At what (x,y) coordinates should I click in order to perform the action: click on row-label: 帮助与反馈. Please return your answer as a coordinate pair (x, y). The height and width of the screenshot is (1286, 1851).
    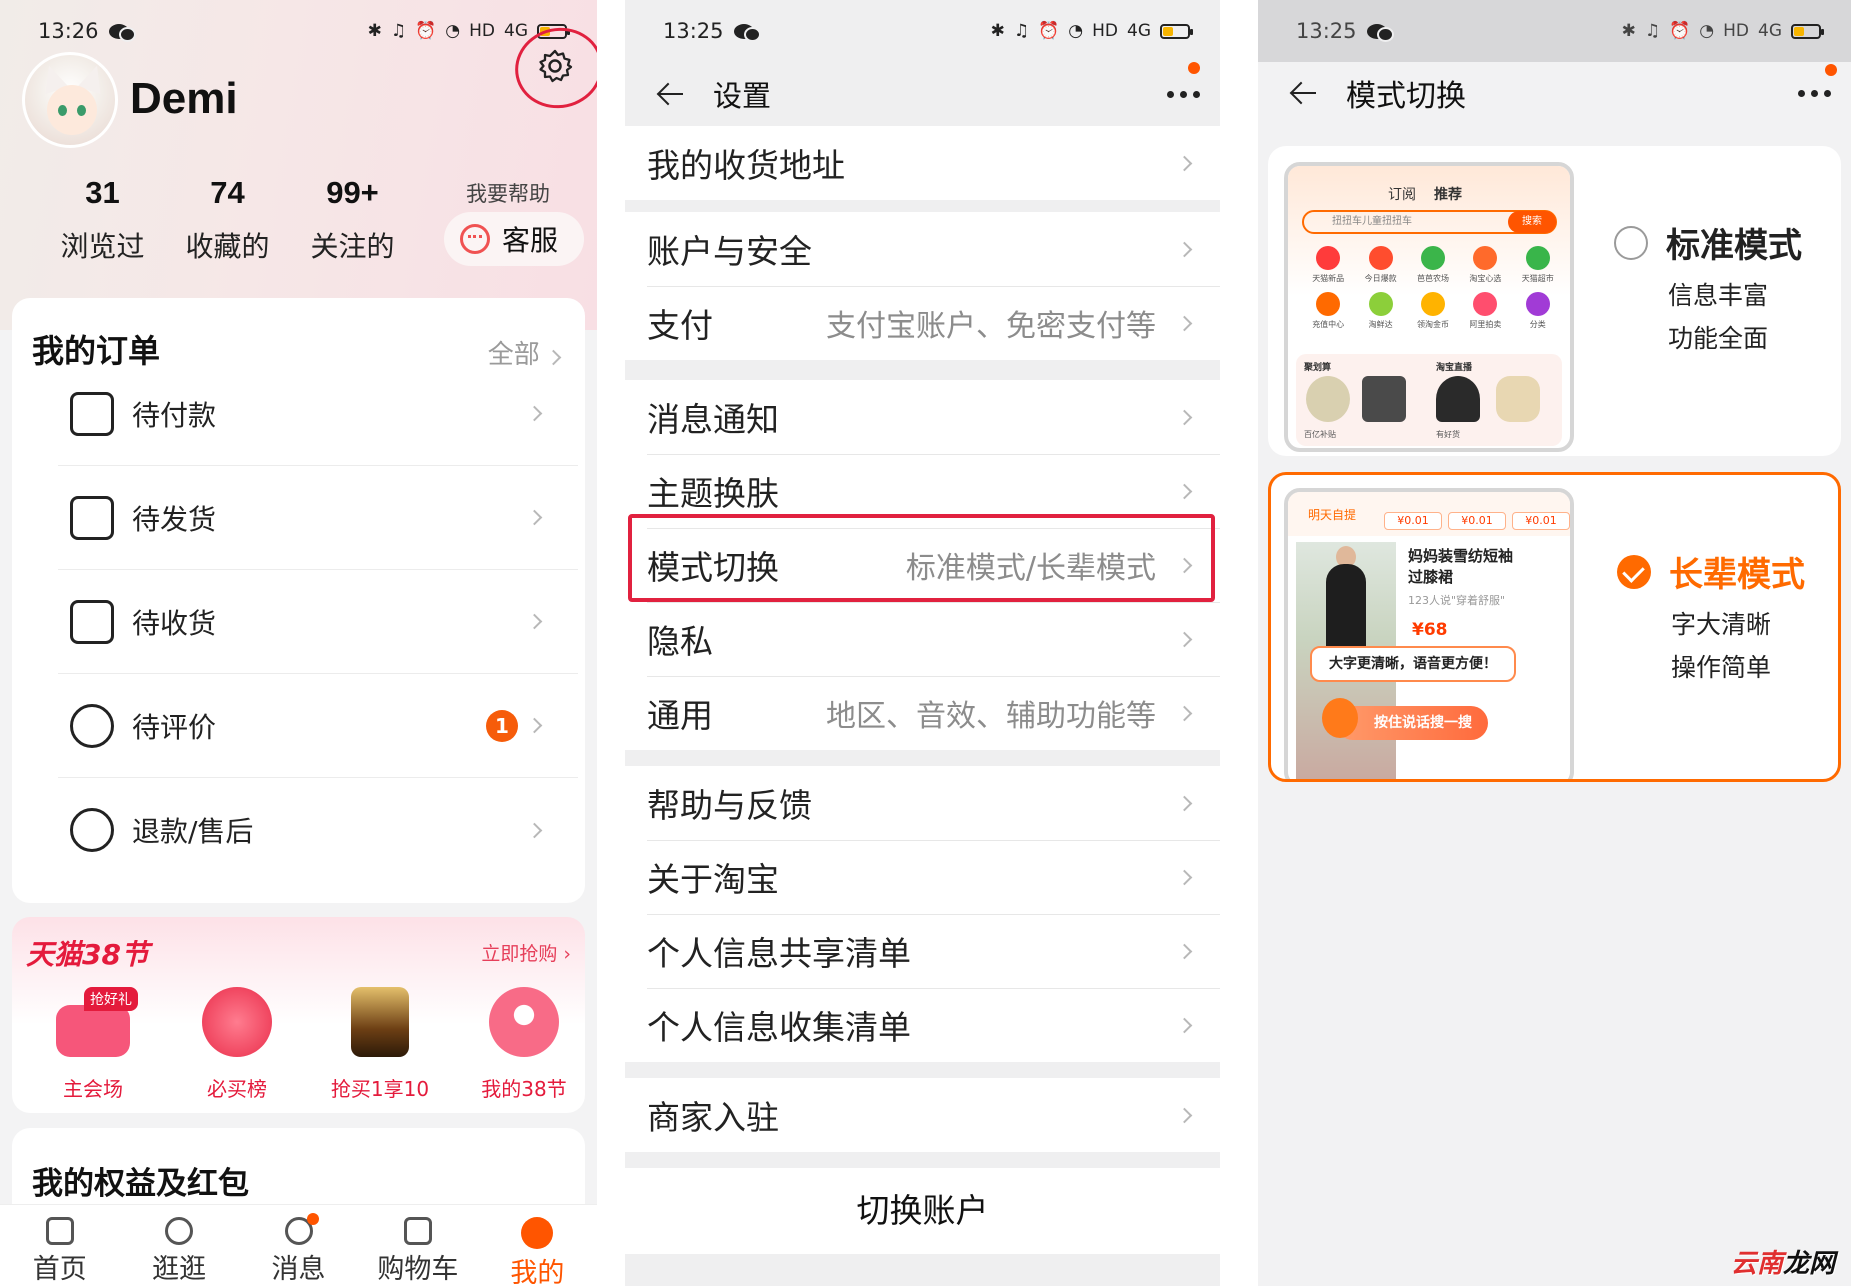
    Looking at the image, I should click on (729, 805).